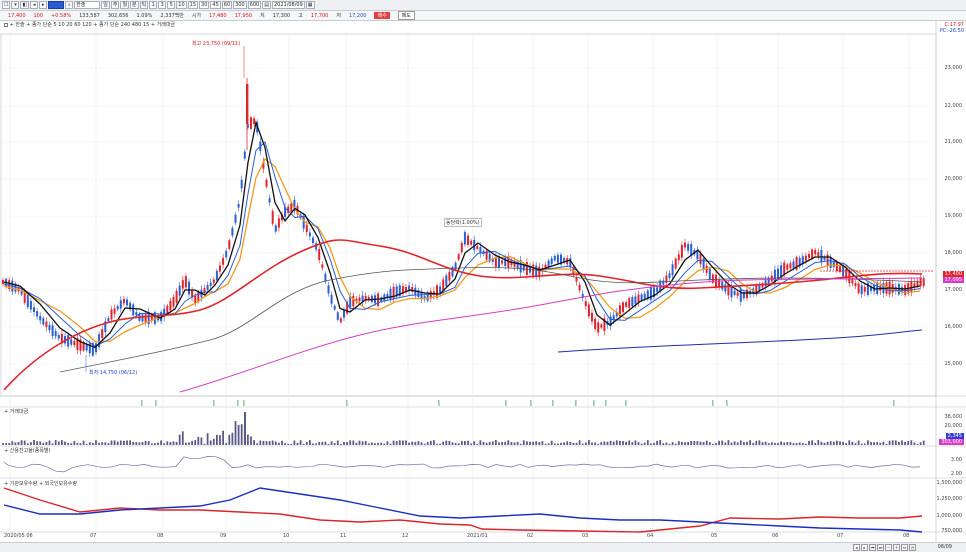  What do you see at coordinates (16, 411) in the screenshot?
I see `volume-panel-label: + 거래대금` at bounding box center [16, 411].